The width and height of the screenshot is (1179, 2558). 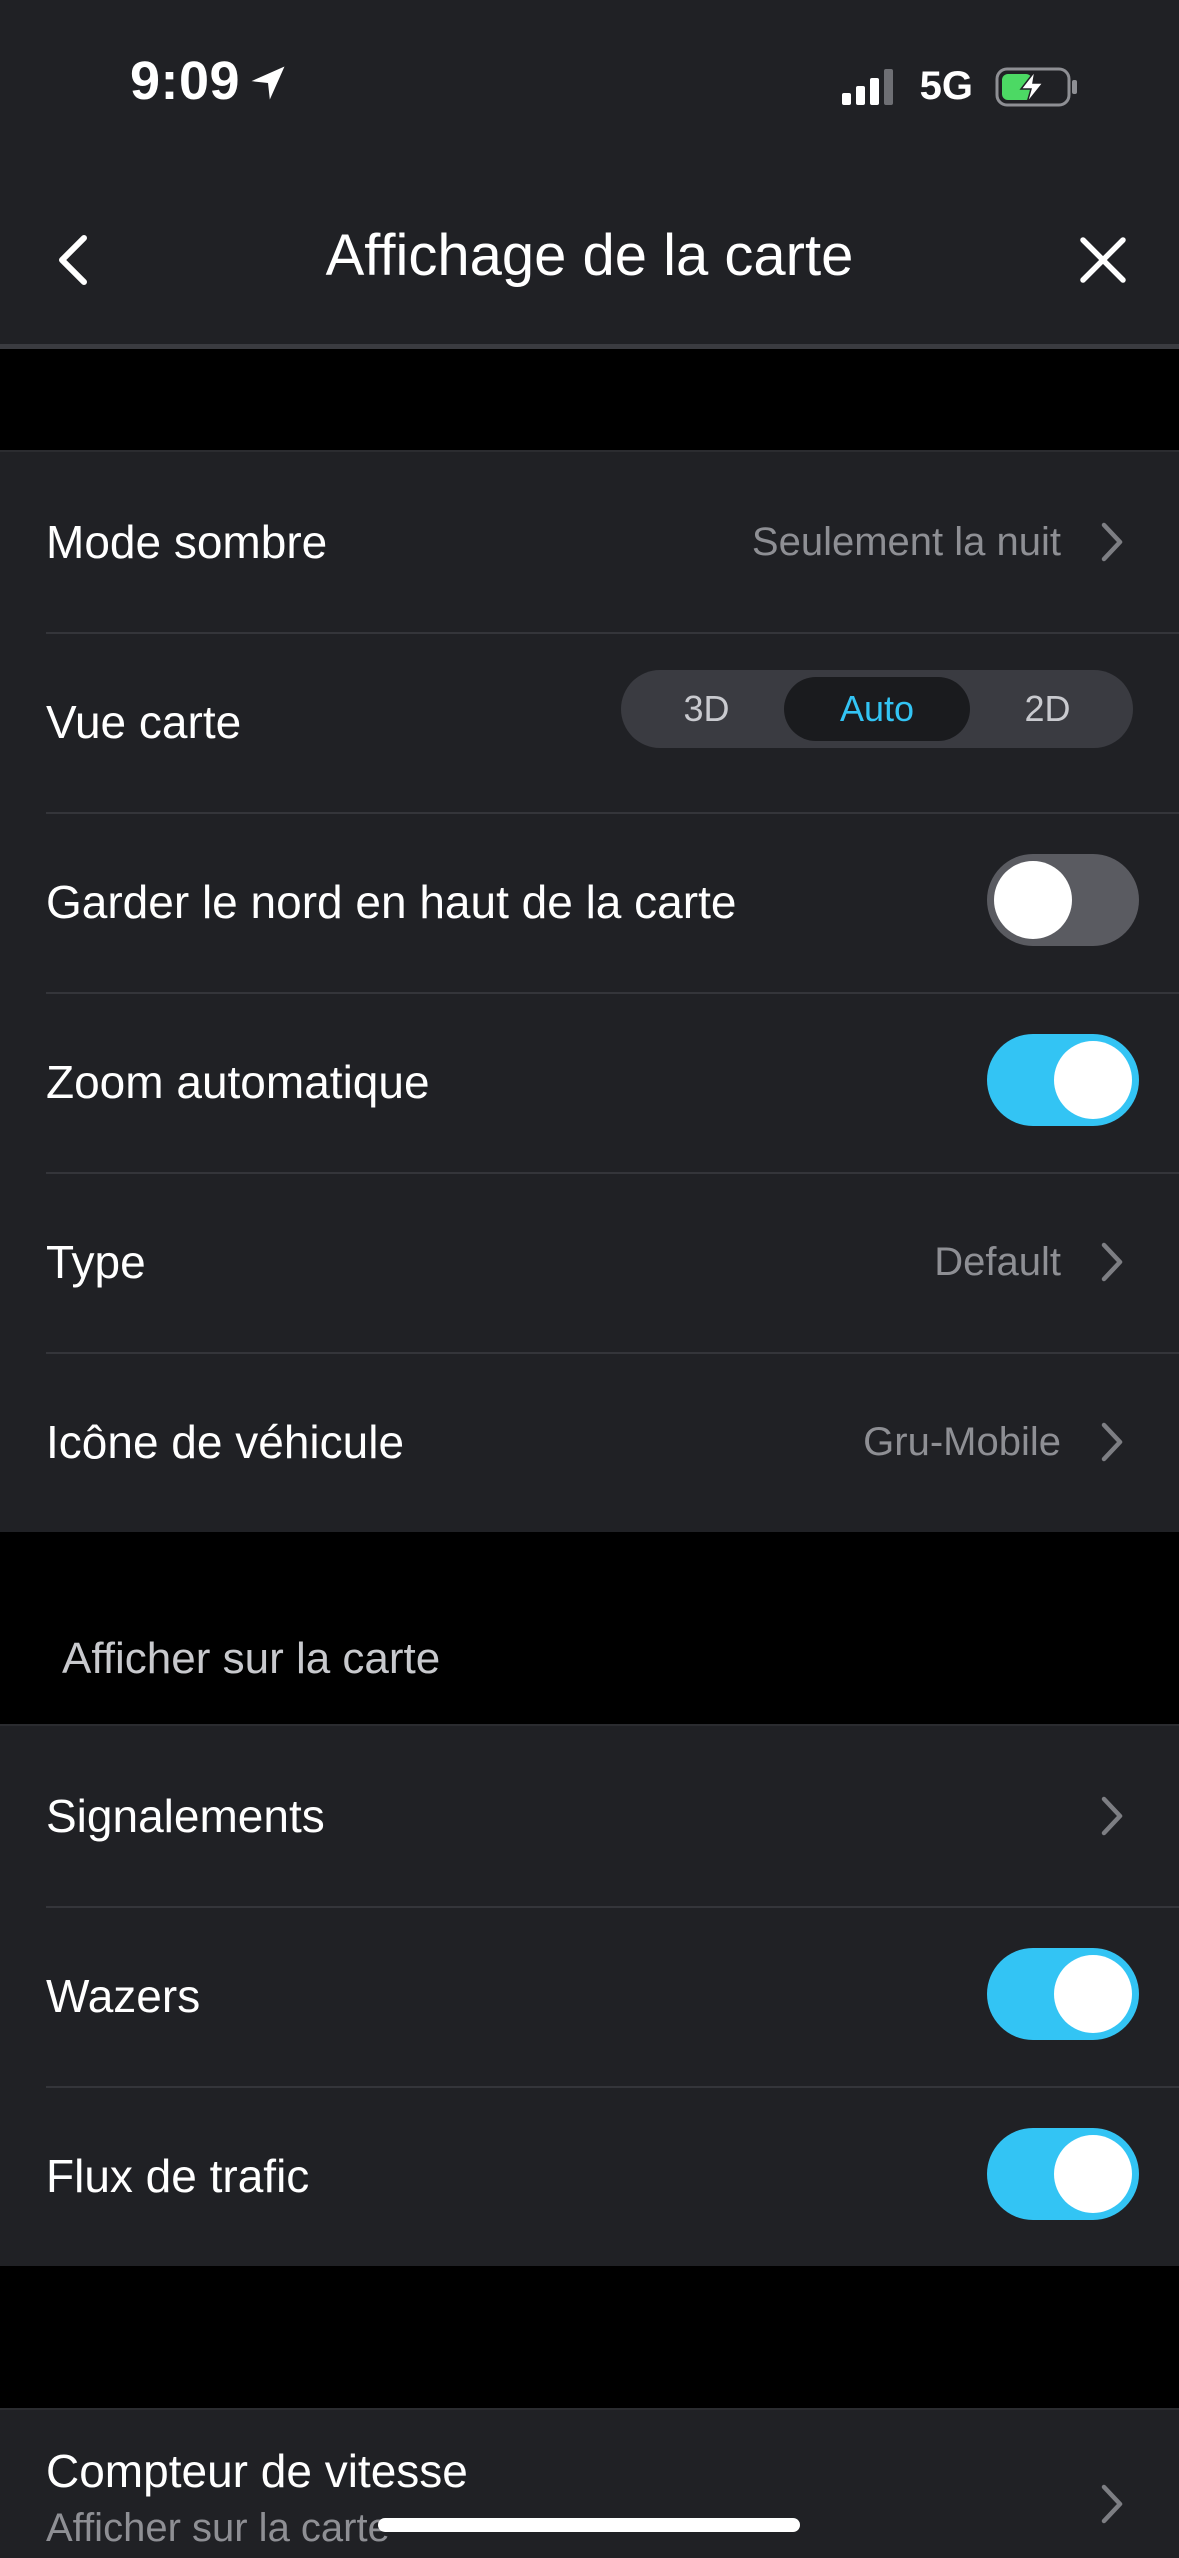 I want to click on location-arrow-icon, so click(x=268, y=83).